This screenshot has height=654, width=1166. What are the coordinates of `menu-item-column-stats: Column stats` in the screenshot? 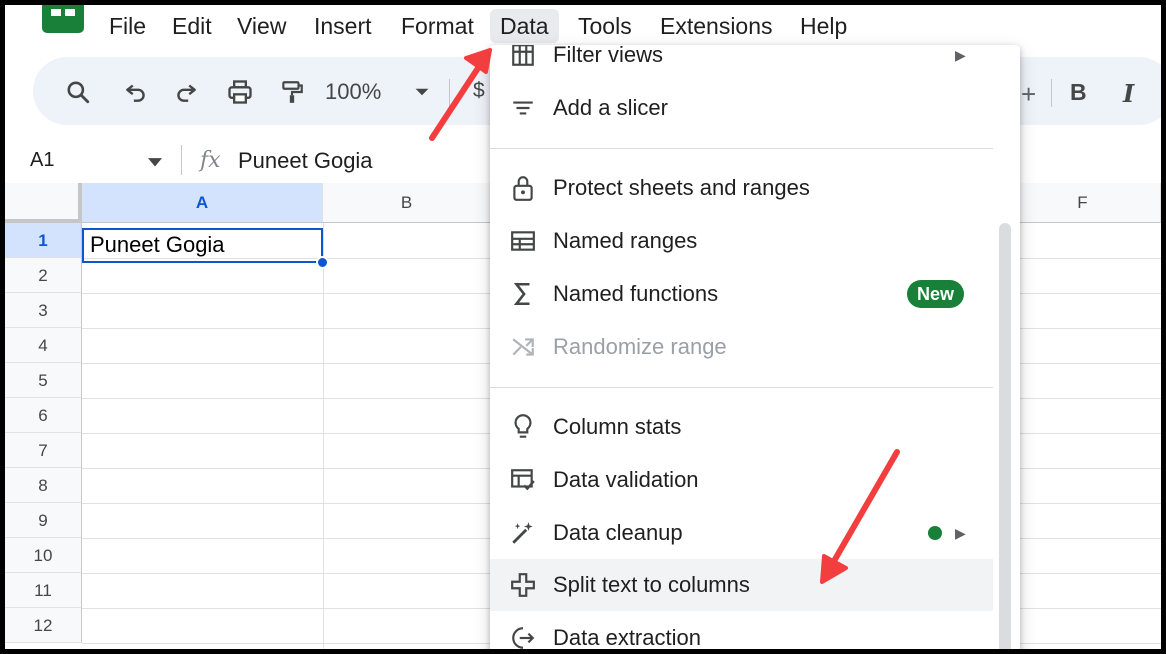 It's located at (741, 427).